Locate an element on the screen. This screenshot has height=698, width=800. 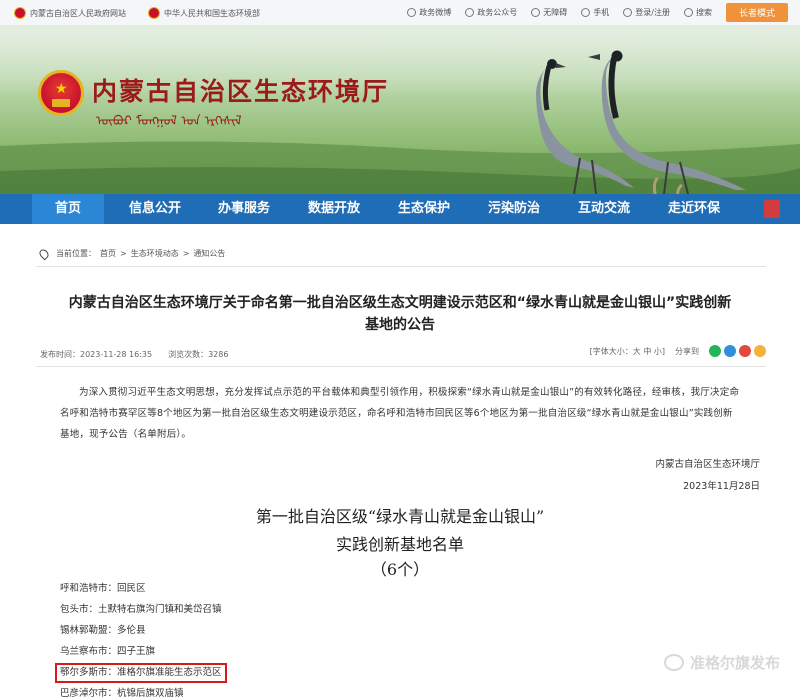
nav-end-badge is located at coordinates (772, 209).